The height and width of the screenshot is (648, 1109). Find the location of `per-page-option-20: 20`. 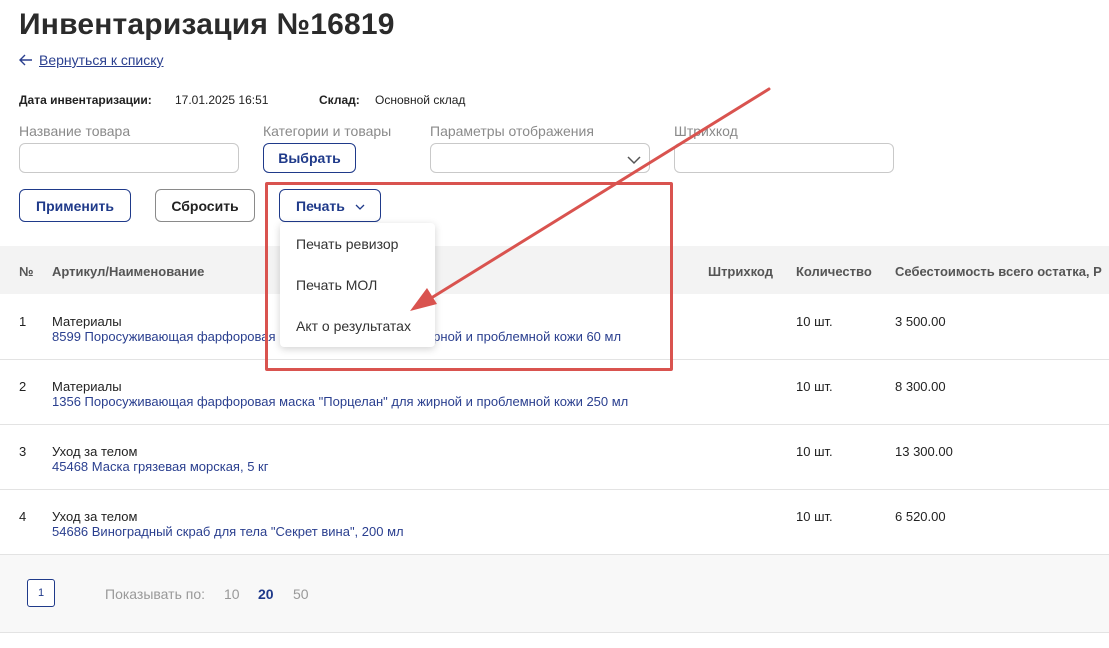

per-page-option-20: 20 is located at coordinates (266, 594).